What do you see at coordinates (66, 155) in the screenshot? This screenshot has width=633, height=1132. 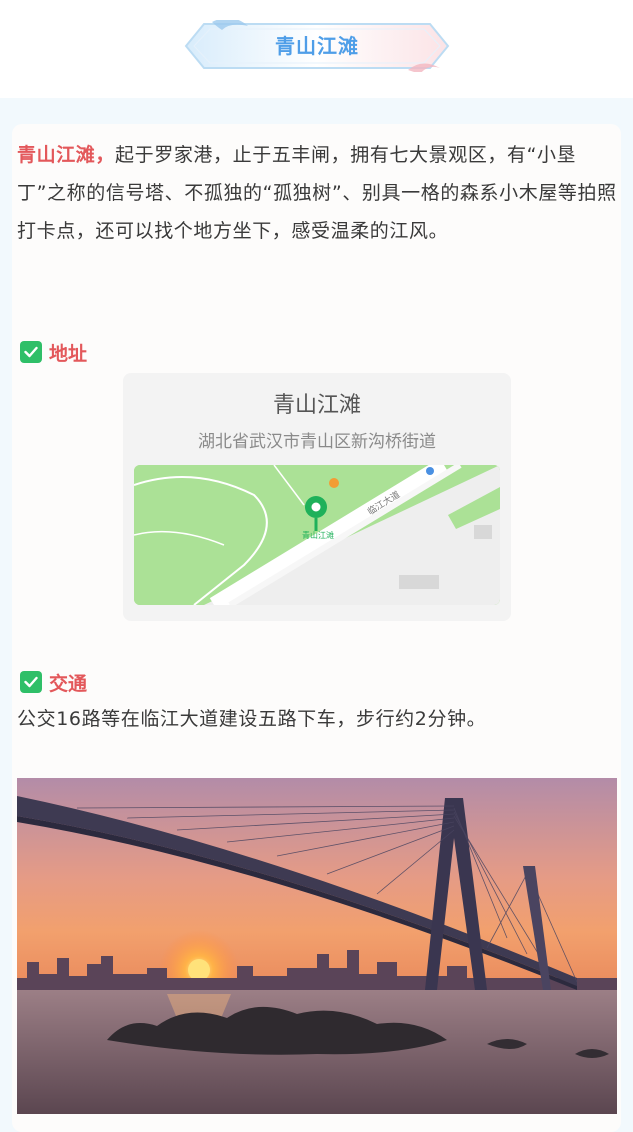 I see `intro-highlight: 青山江滩，` at bounding box center [66, 155].